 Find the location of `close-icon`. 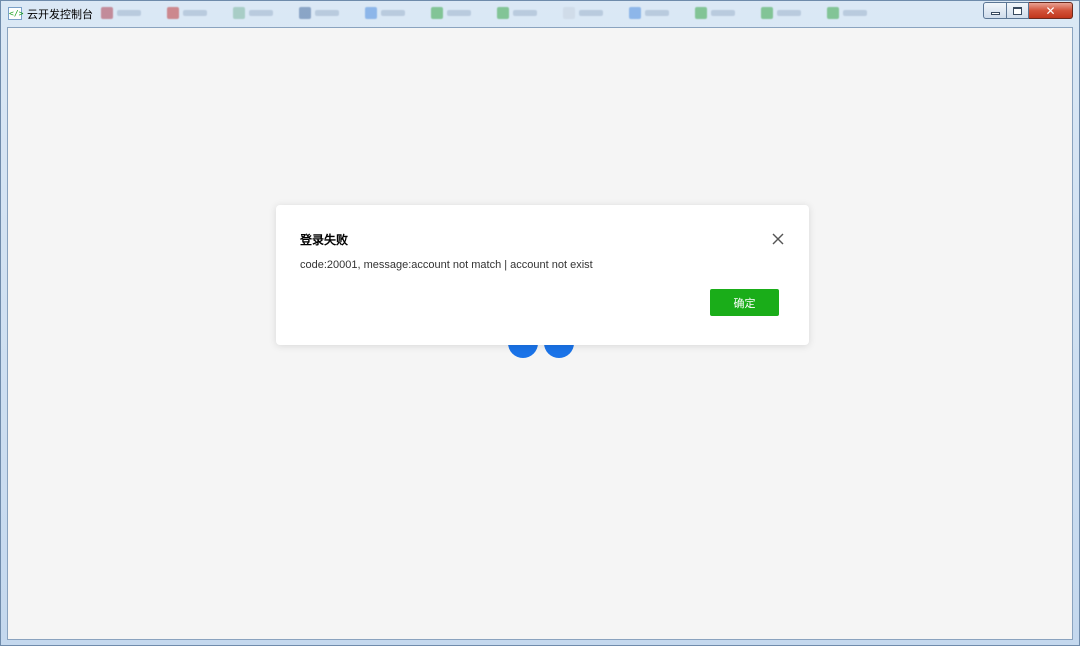

close-icon is located at coordinates (778, 239).